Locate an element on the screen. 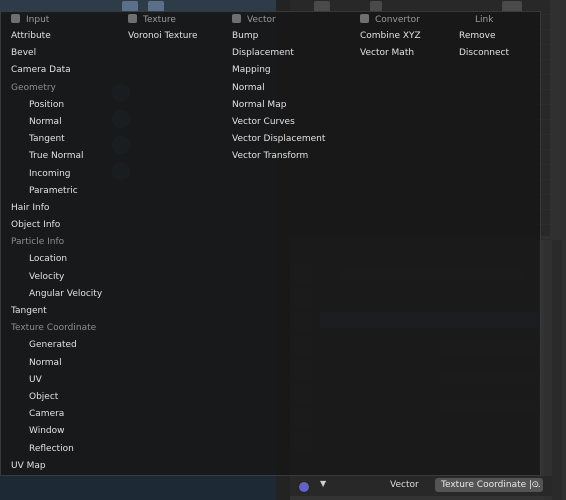  menu-item: Incoming is located at coordinates (66, 174).